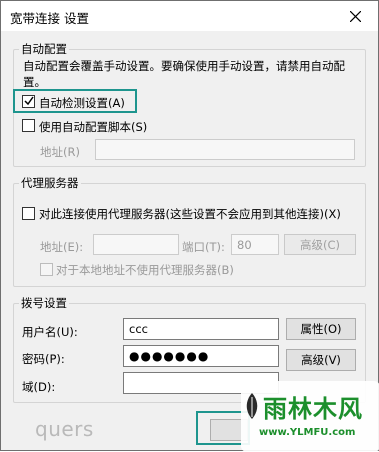  What do you see at coordinates (252, 406) in the screenshot?
I see `leaf-icon` at bounding box center [252, 406].